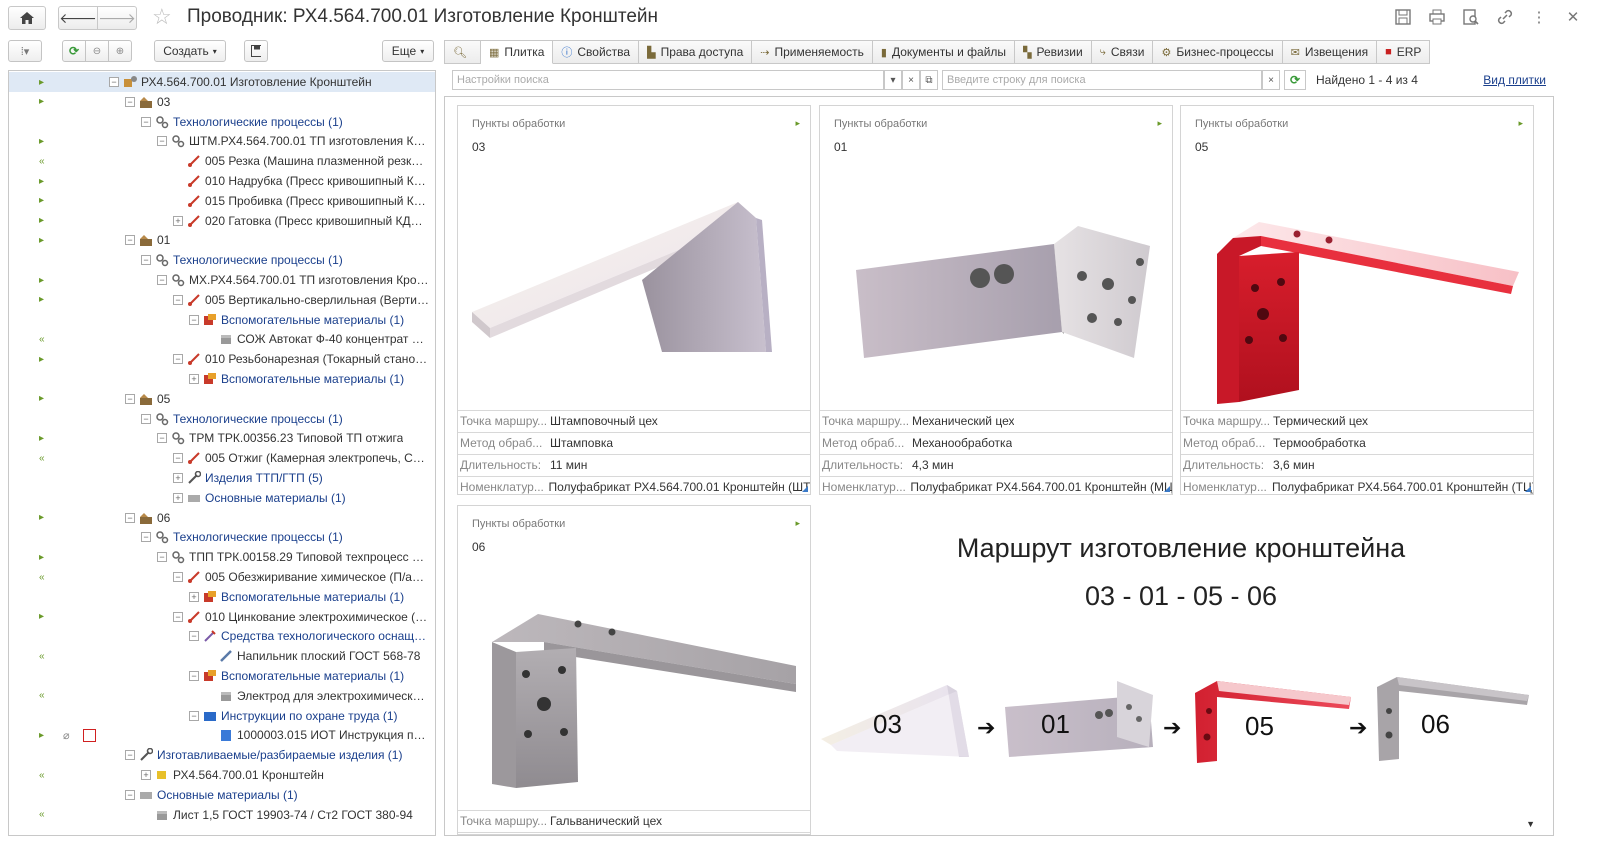  I want to click on save-button, so click(256, 51).